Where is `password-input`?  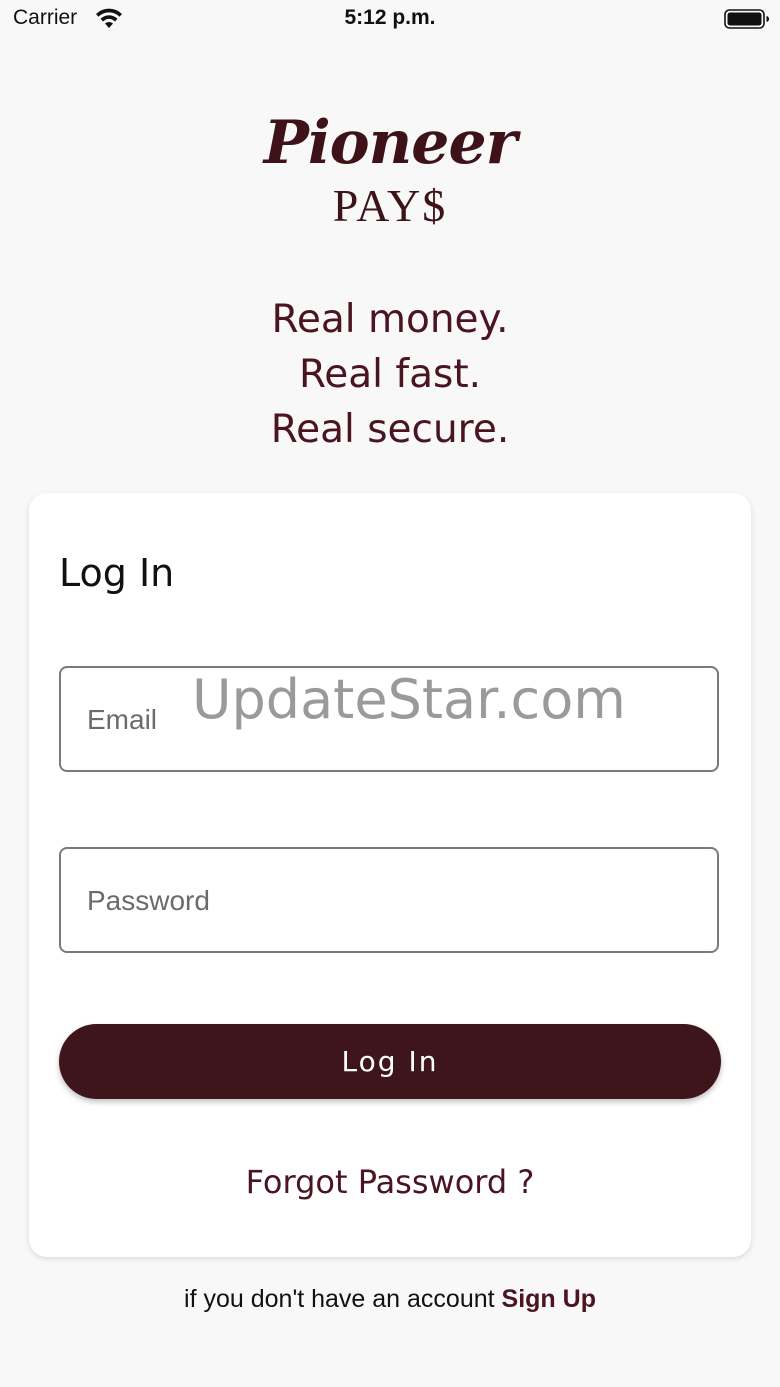
password-input is located at coordinates (387, 901).